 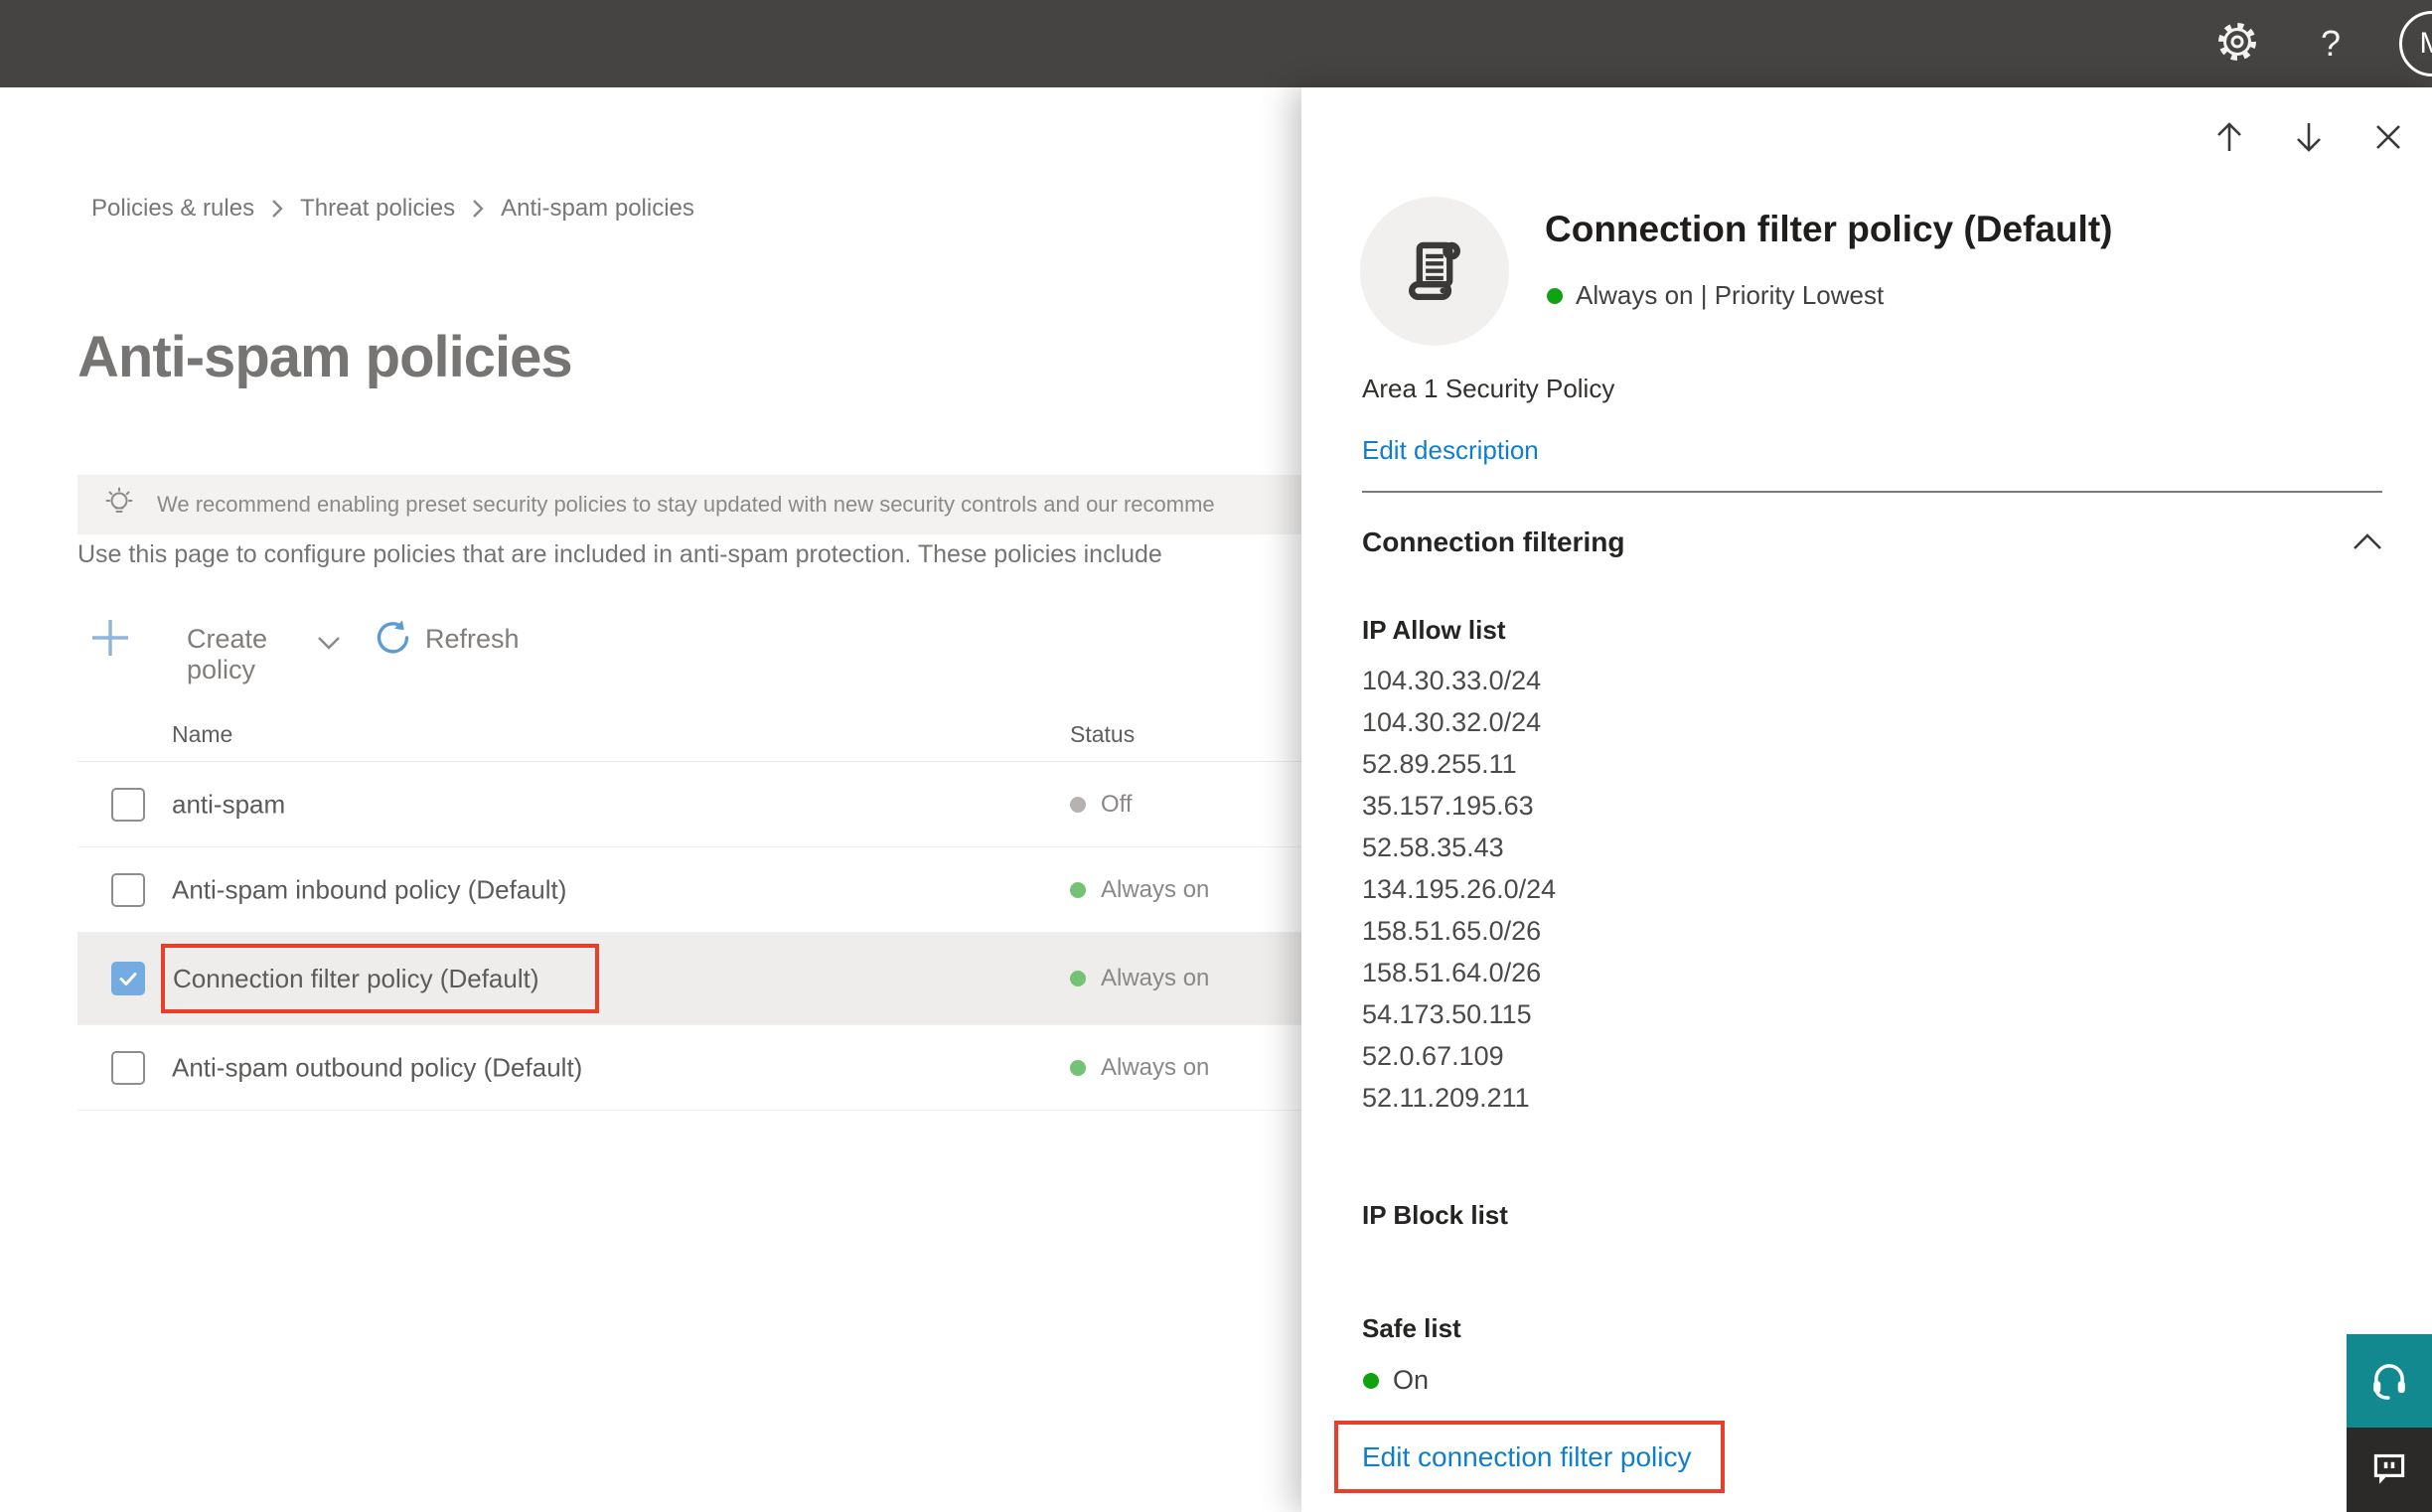 I want to click on table-header: Name Status, so click(x=689, y=733).